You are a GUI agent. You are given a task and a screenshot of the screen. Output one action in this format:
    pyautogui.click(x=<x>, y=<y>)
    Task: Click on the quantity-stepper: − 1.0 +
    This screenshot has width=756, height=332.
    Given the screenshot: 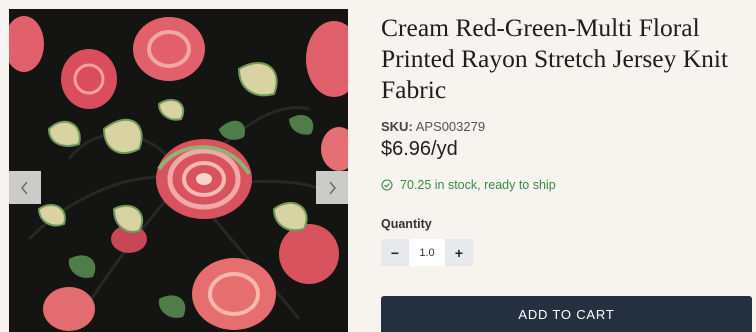 What is the action you would take?
    pyautogui.click(x=427, y=252)
    